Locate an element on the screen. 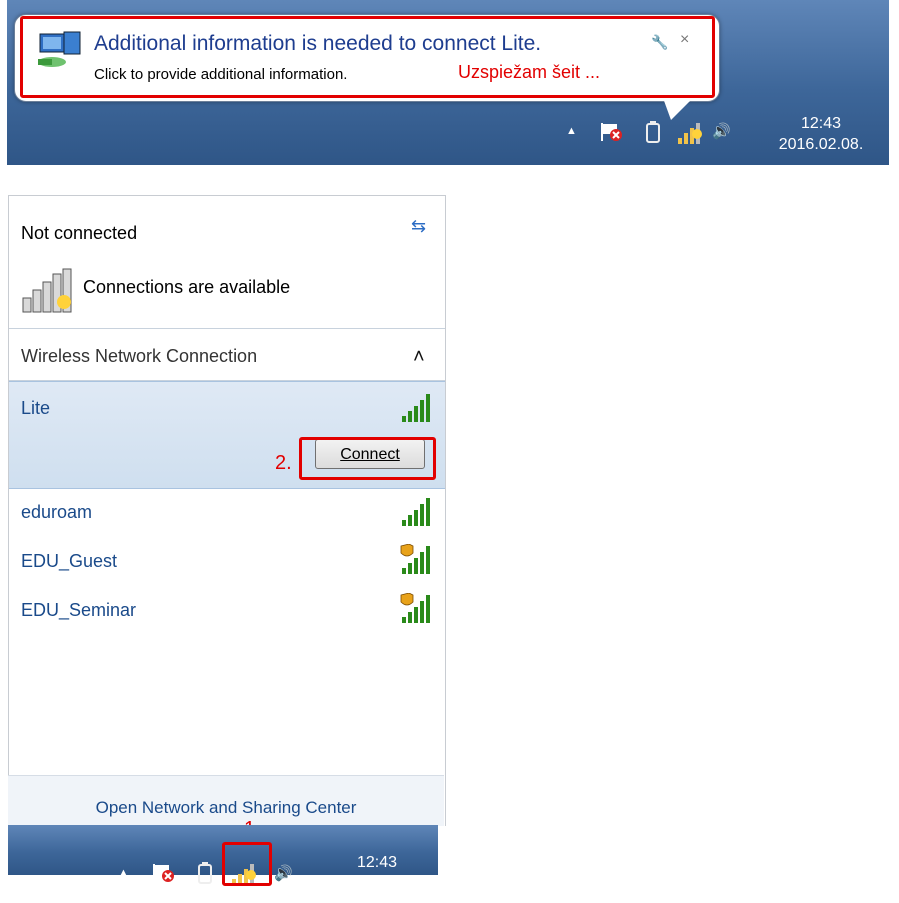 This screenshot has height=903, width=899. balloon-tail is located at coordinates (678, 109).